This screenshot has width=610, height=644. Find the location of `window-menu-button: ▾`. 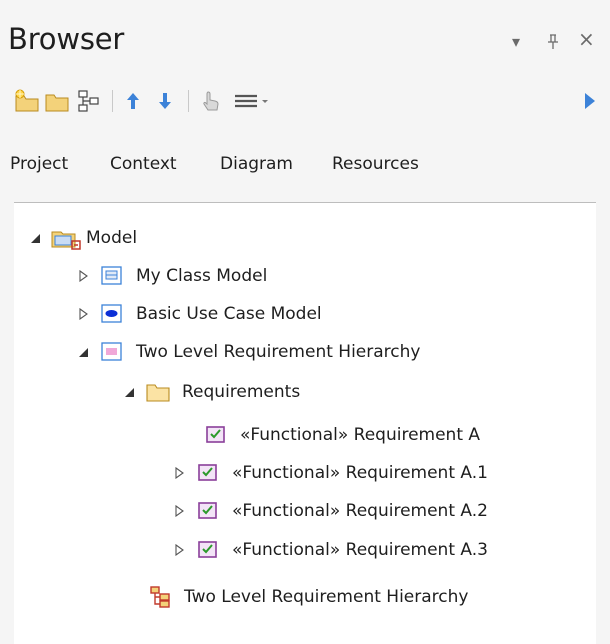

window-menu-button: ▾ is located at coordinates (516, 42).